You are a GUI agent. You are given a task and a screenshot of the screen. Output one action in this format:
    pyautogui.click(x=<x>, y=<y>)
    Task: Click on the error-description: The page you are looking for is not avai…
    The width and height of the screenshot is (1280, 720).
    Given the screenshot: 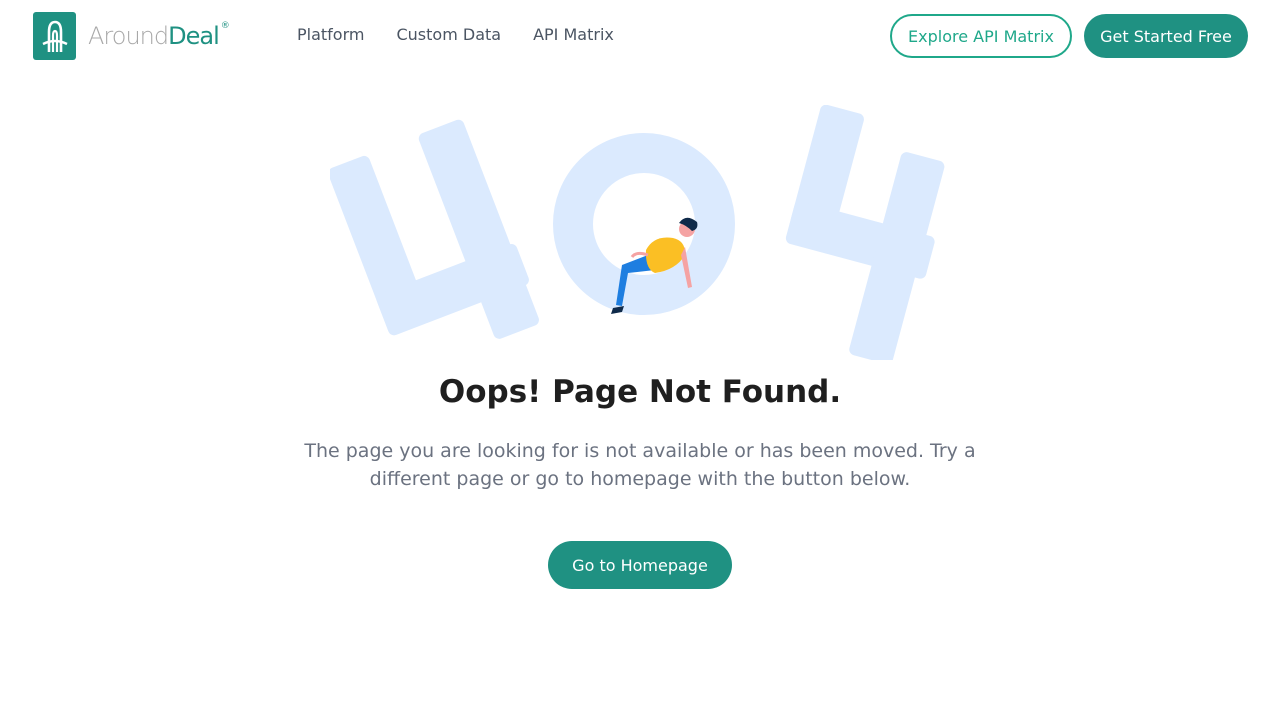 What is the action you would take?
    pyautogui.click(x=640, y=465)
    